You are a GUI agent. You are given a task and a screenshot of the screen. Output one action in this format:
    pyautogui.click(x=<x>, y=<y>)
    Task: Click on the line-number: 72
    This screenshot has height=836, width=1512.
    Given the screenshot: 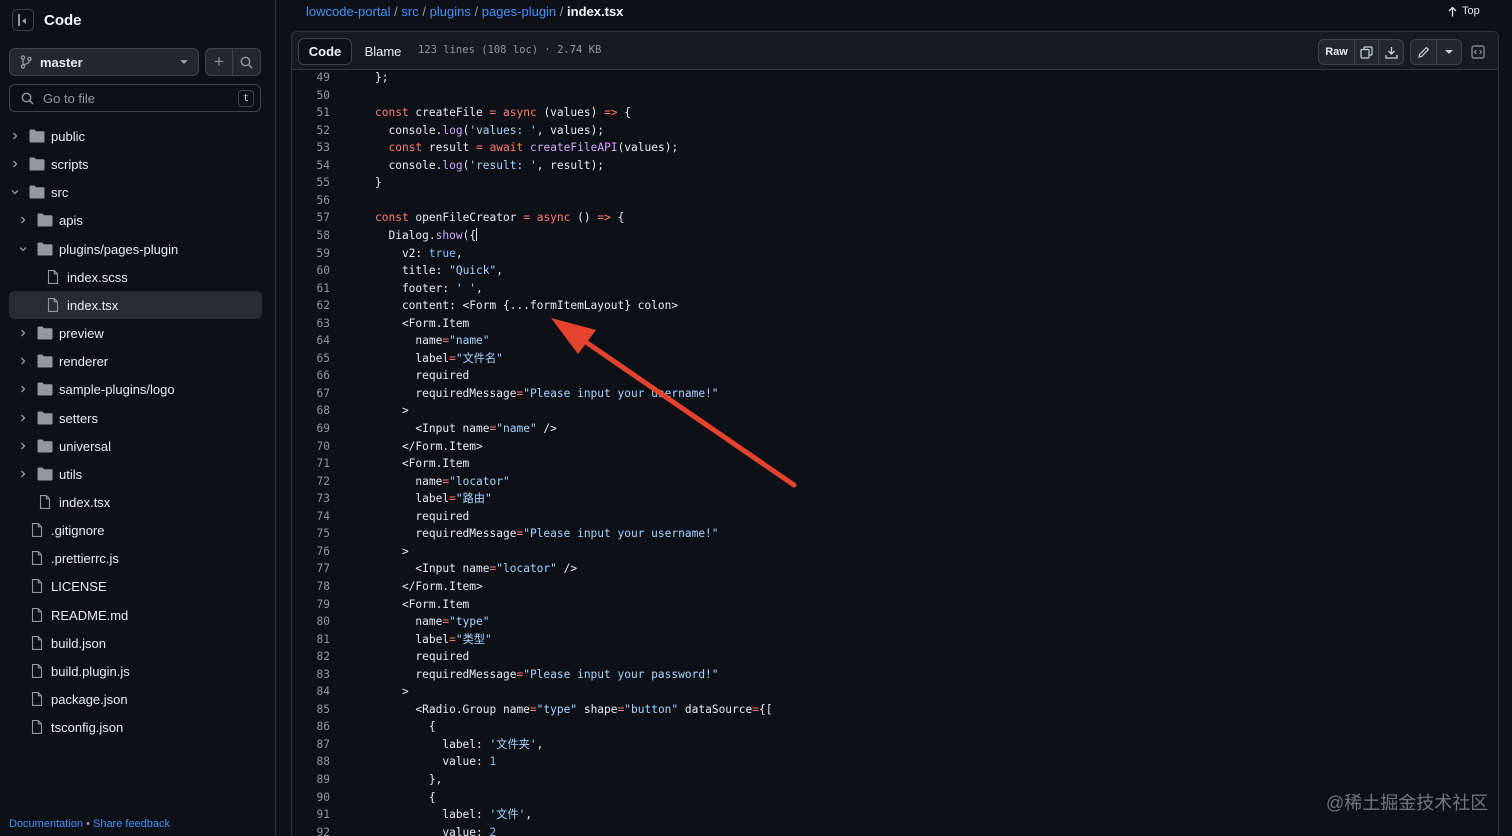 What is the action you would take?
    pyautogui.click(x=311, y=482)
    